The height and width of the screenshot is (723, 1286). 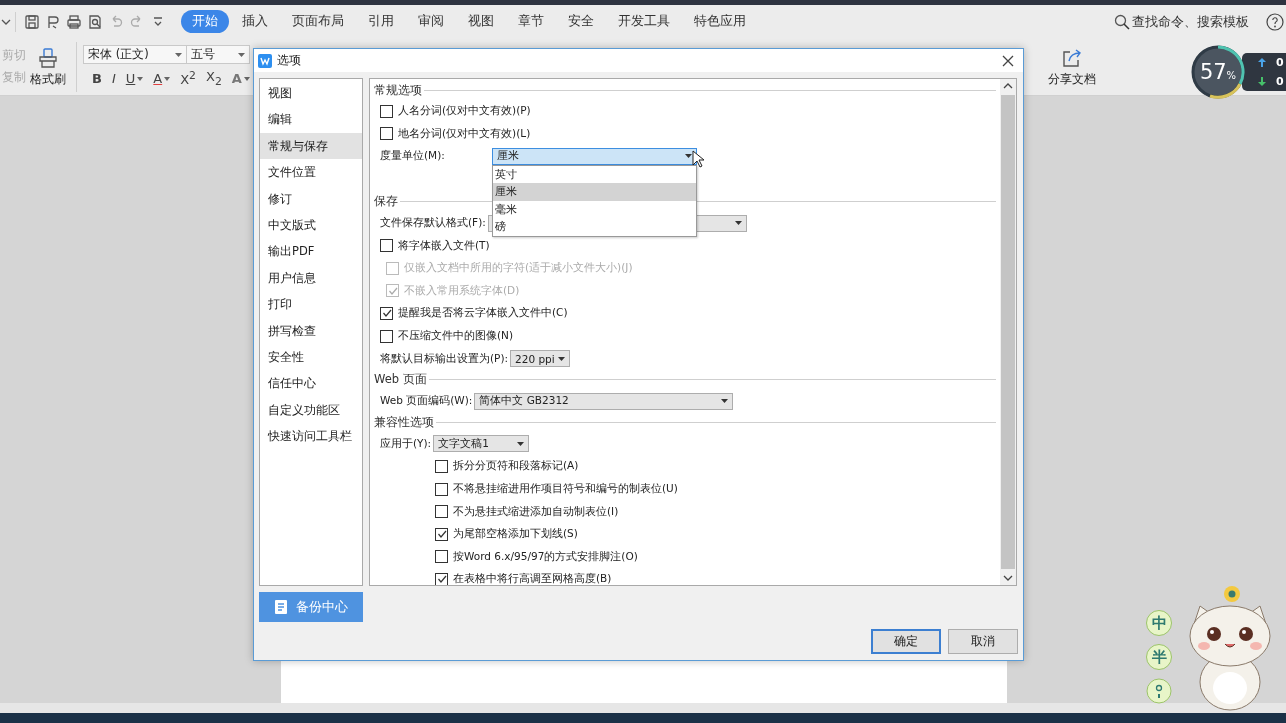 I want to click on format-button: B, so click(x=97, y=78).